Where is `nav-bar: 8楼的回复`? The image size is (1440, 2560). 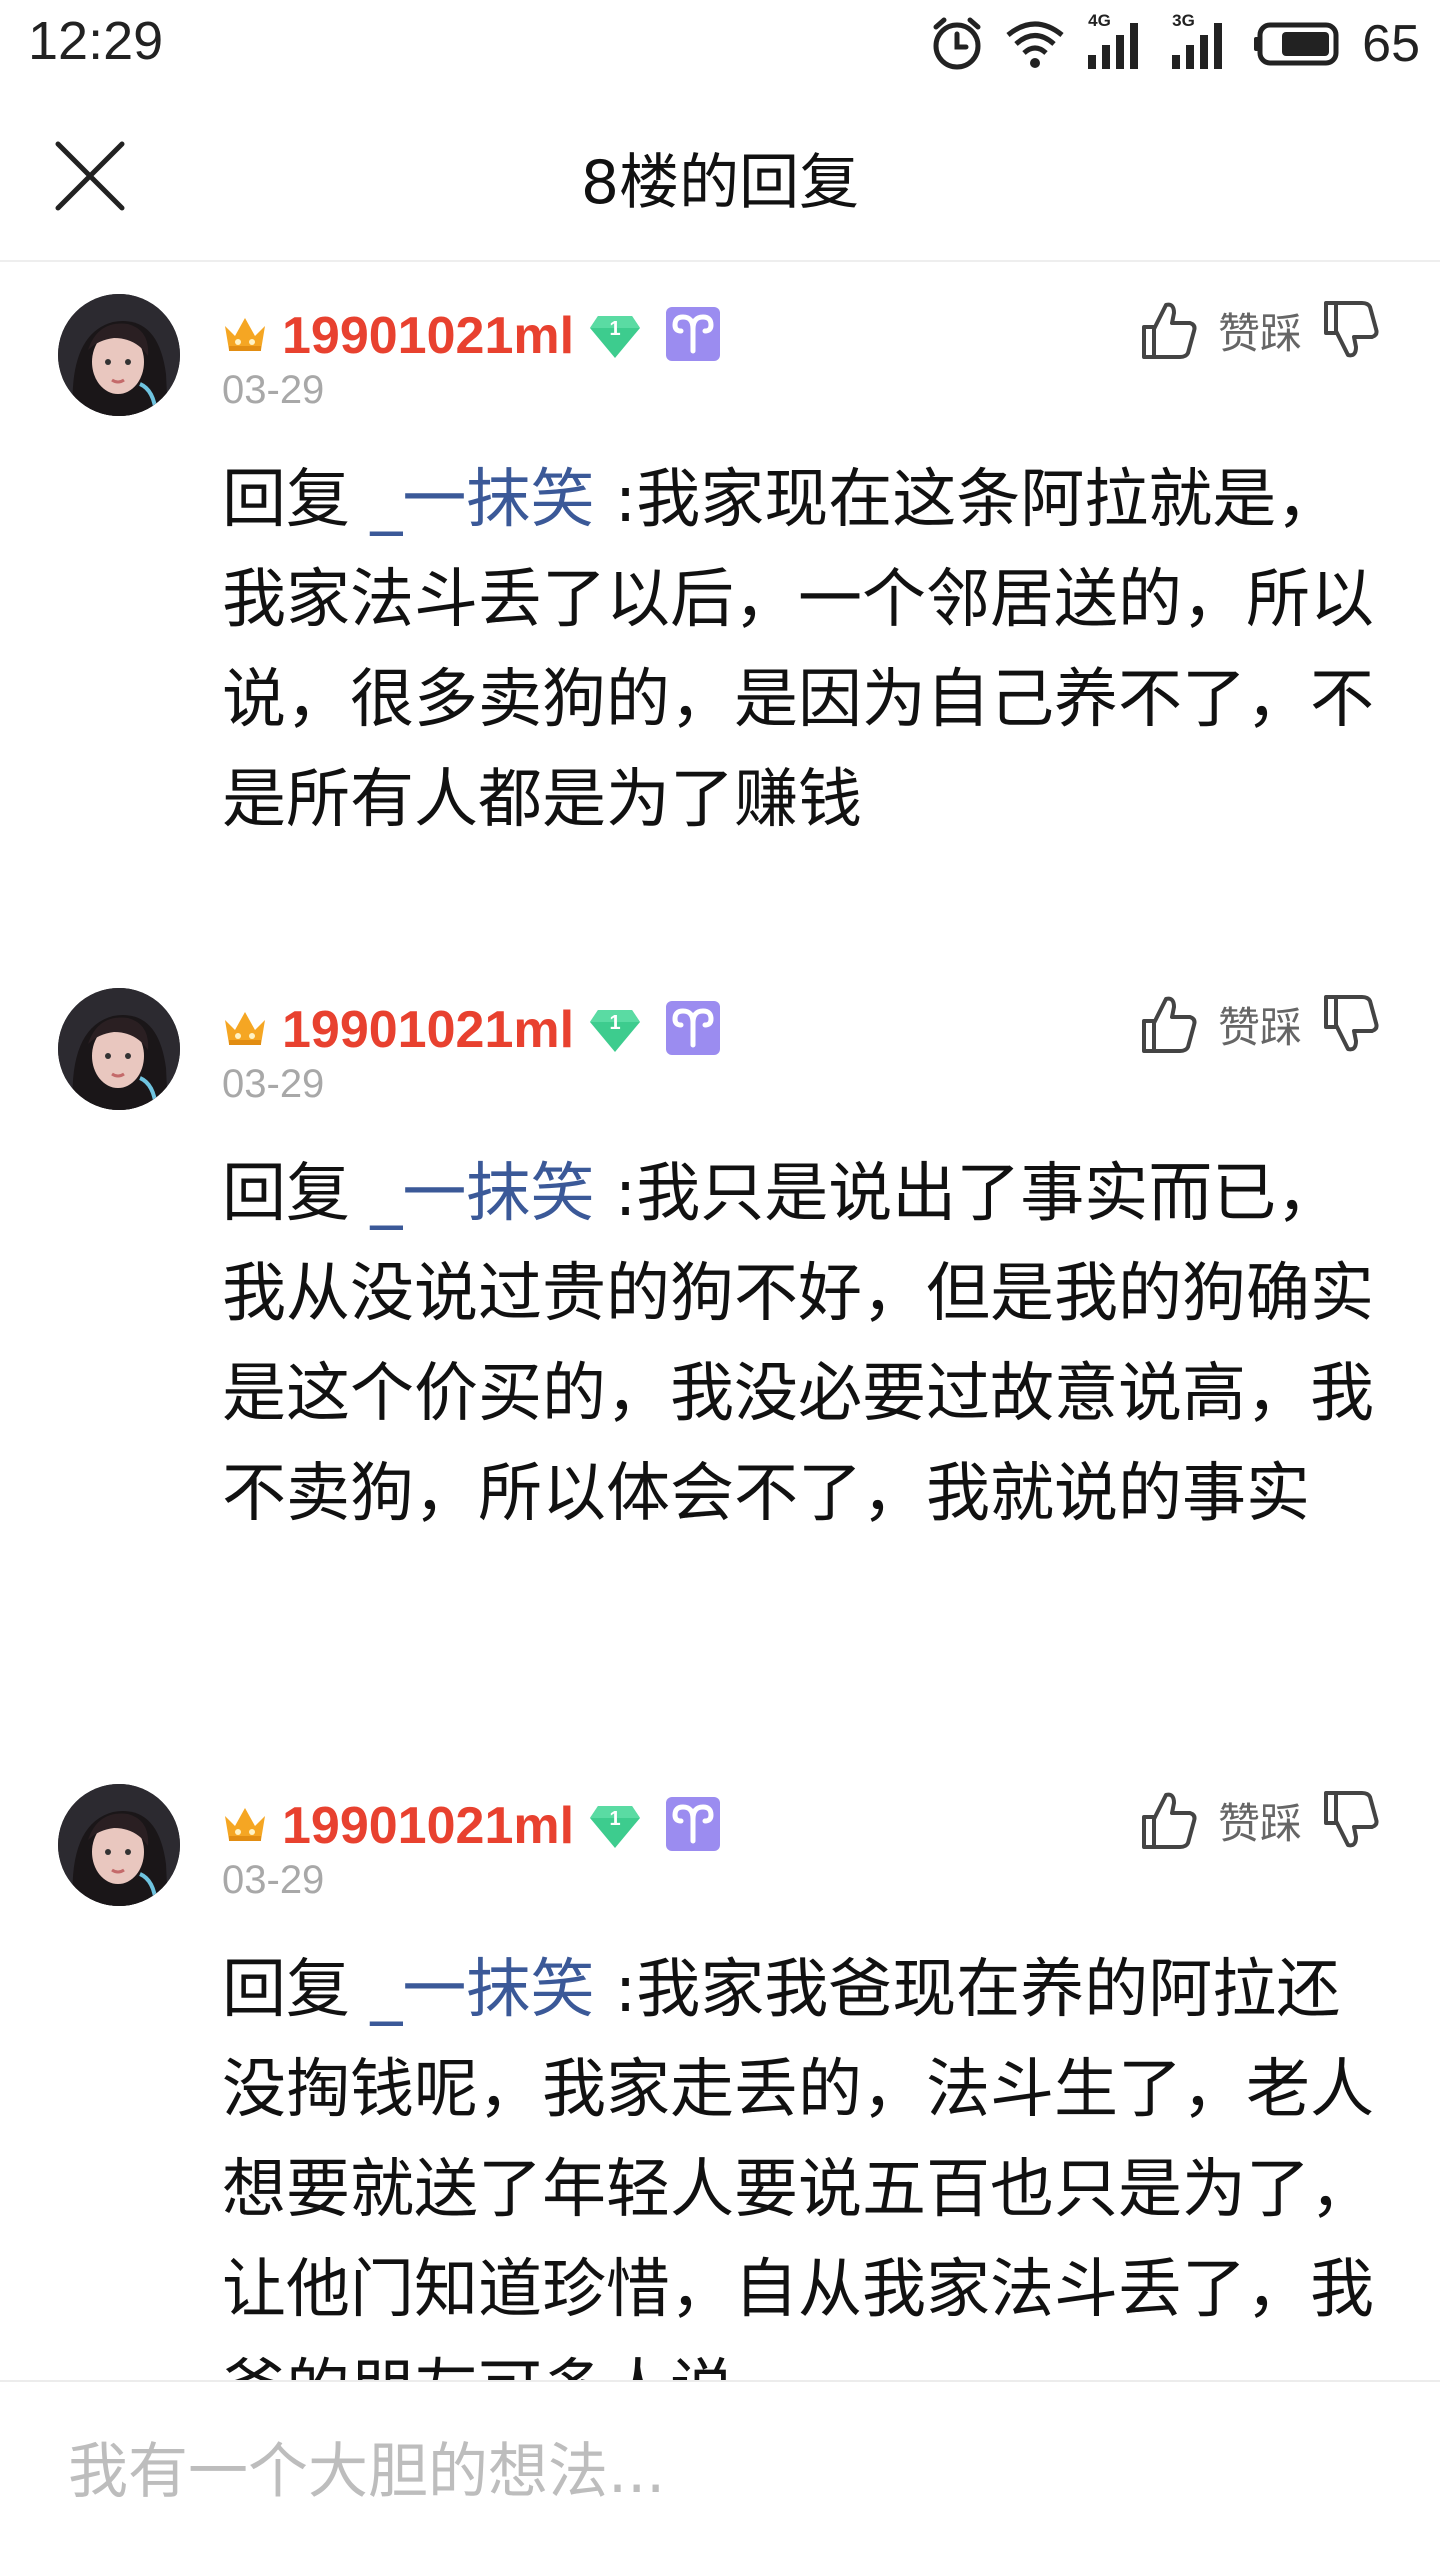
nav-bar: 8楼的回复 is located at coordinates (720, 176).